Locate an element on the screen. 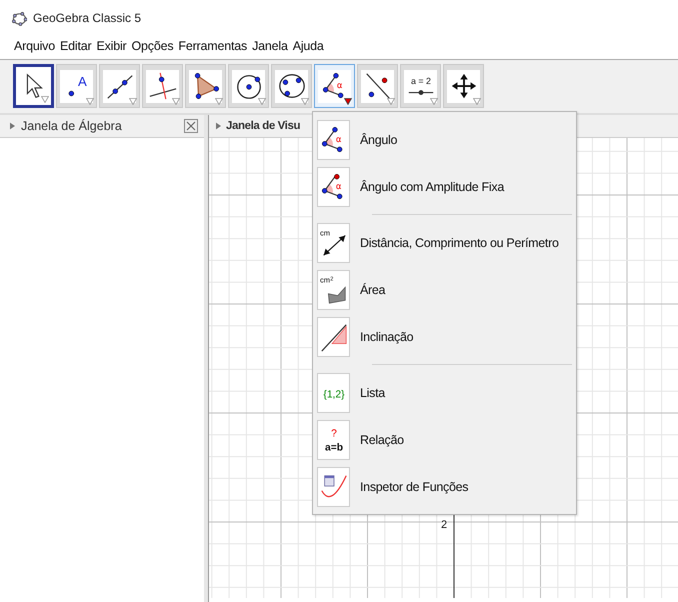  menu-item: Editar is located at coordinates (76, 46).